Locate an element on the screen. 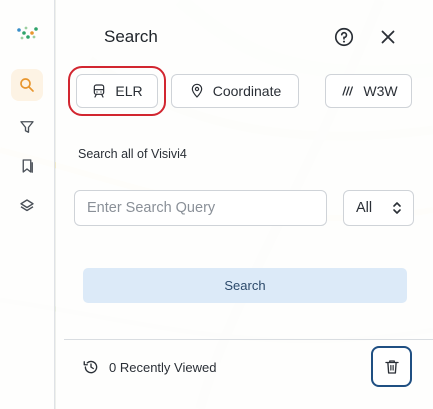 This screenshot has height=409, width=433. coordinate-mode-button: Coordinate is located at coordinates (235, 91).